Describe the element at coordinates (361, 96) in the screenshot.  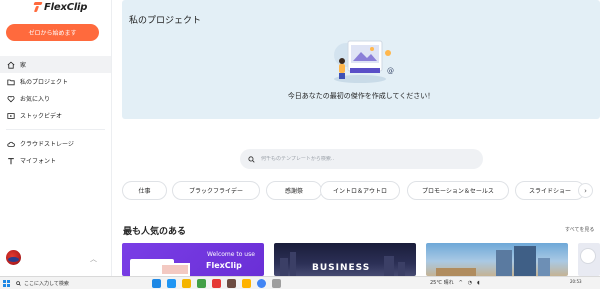
I see `empty-projects-message: 今日あなたの最初の傑作を作成してください！` at that location.